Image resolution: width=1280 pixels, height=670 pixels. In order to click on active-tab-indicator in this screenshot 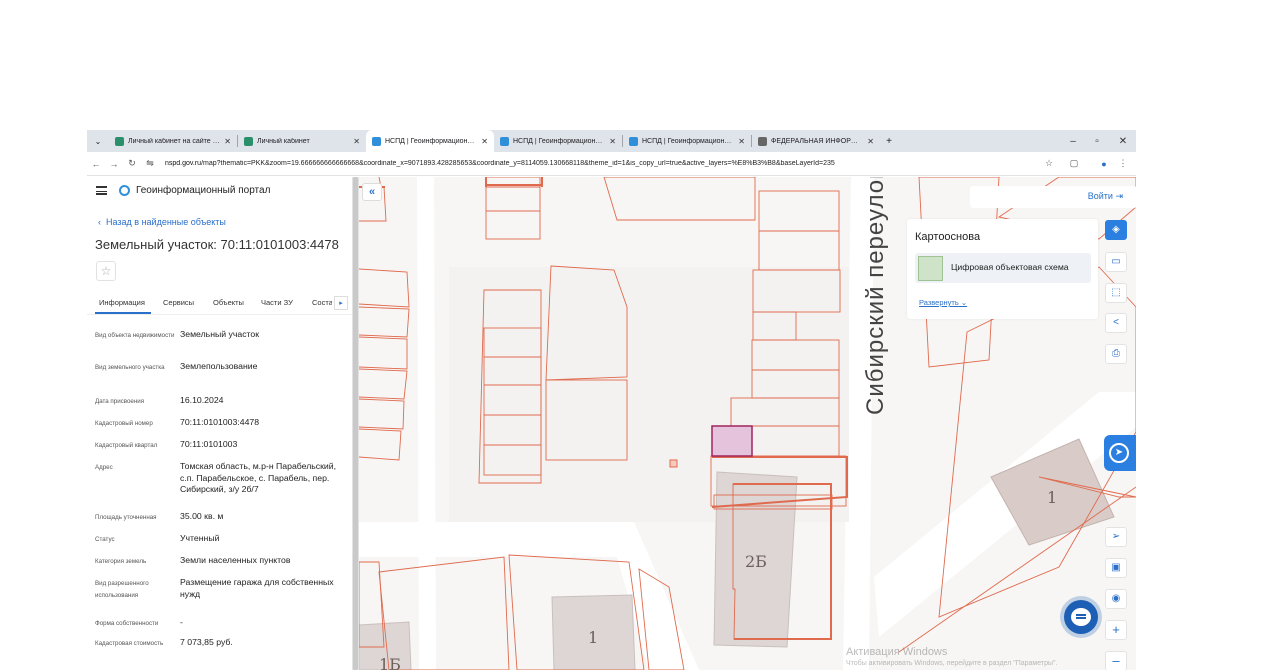, I will do `click(123, 313)`.